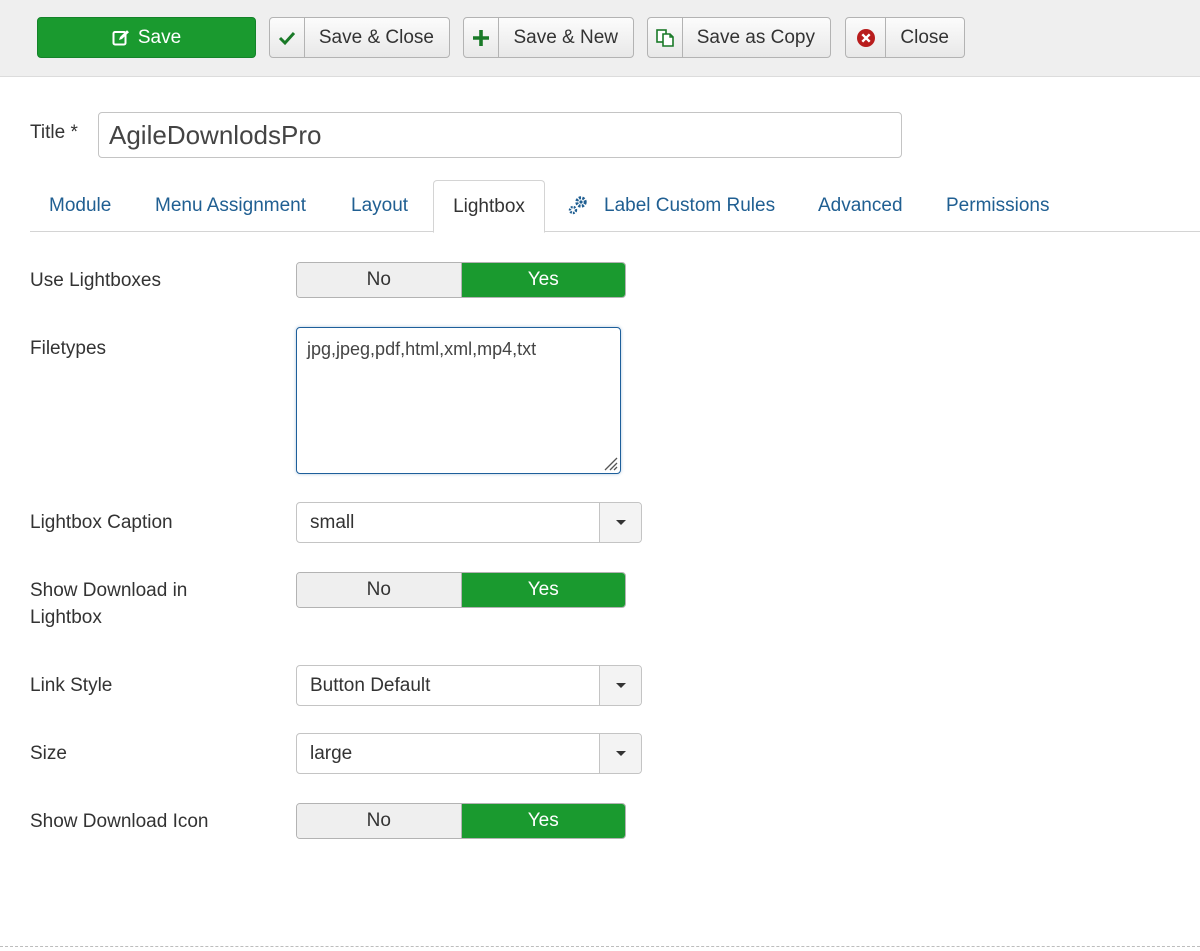 The width and height of the screenshot is (1200, 951). I want to click on show-download-label: Show Download in Lightbox, so click(108, 604).